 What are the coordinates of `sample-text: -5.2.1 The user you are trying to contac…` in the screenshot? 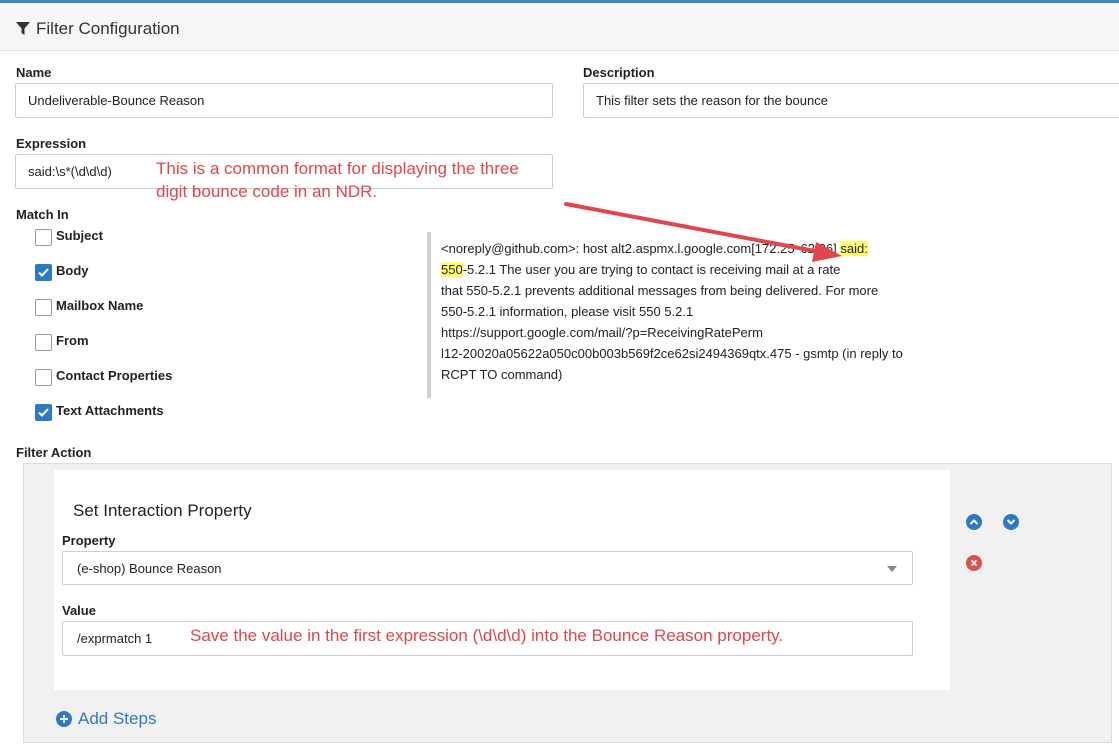 It's located at (651, 269).